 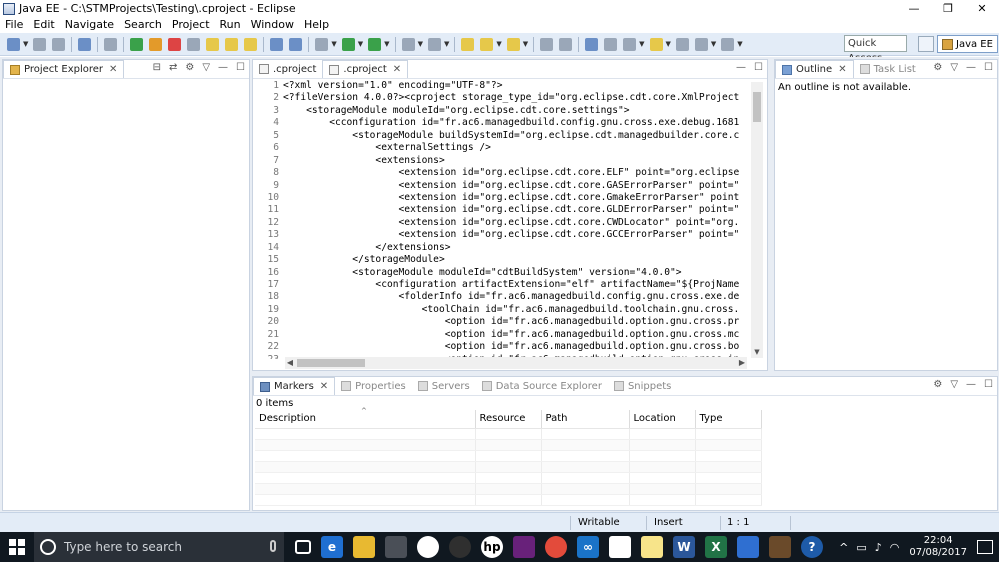 I want to click on network-icon: ▭, so click(x=861, y=547).